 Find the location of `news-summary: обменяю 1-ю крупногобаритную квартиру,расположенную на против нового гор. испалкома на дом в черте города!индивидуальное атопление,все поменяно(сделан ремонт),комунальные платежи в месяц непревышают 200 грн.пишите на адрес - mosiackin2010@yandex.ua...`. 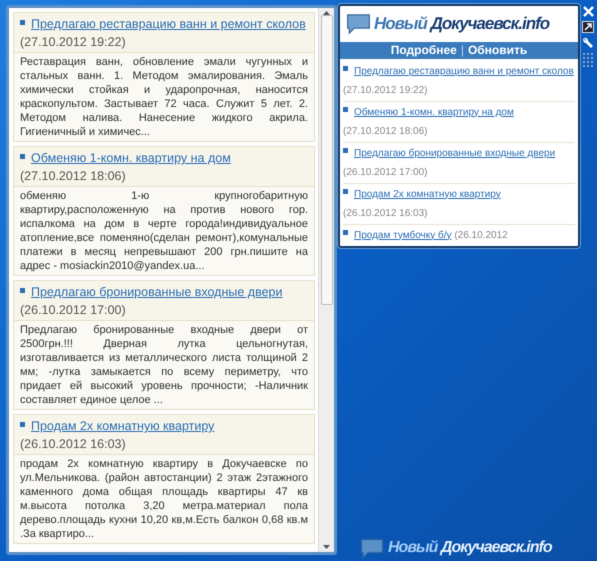

news-summary: обменяю 1-ю крупногобаритную квартиру,расположенную на против нового гор. испалкома на дом в черте города!индивидуальное атопление,все поменяно(сделан ремонт),комунальные платежи в месяц непревышают 200 грн.пишите на адрес - mosiackin2010@yandex.ua... is located at coordinates (164, 230).